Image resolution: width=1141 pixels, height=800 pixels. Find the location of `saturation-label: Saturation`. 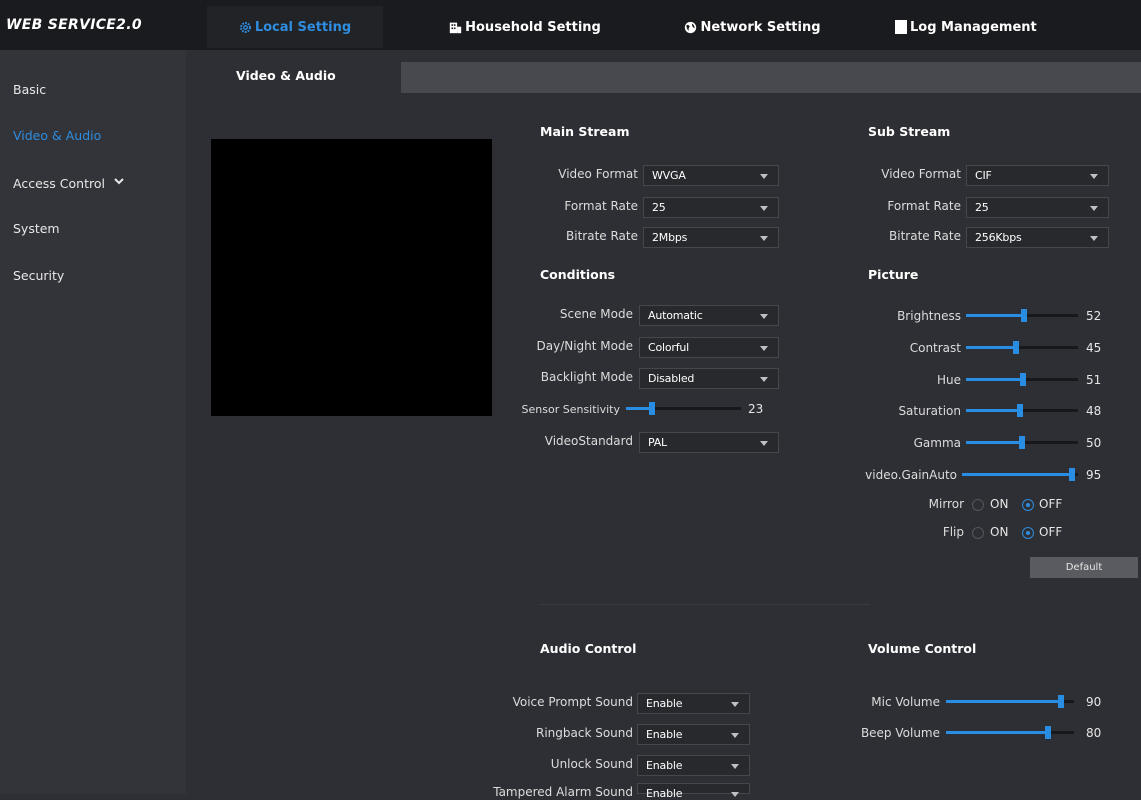

saturation-label: Saturation is located at coordinates (929, 411).